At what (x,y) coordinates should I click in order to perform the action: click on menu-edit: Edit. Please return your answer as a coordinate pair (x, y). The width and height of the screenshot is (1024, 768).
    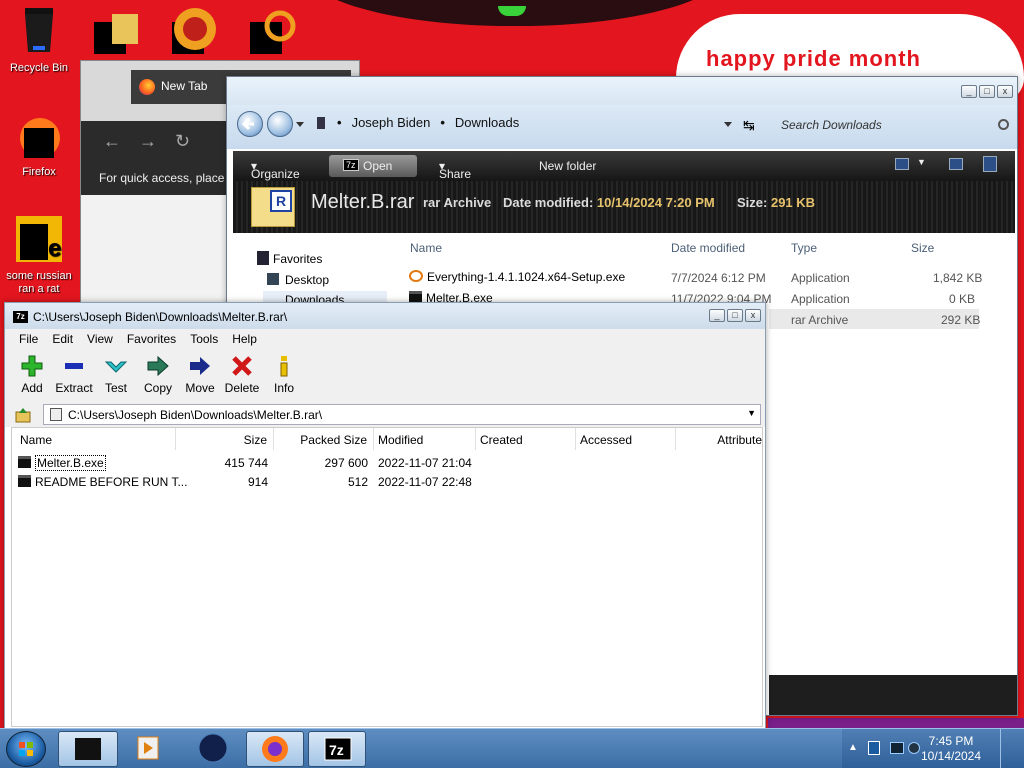
    Looking at the image, I should click on (62, 340).